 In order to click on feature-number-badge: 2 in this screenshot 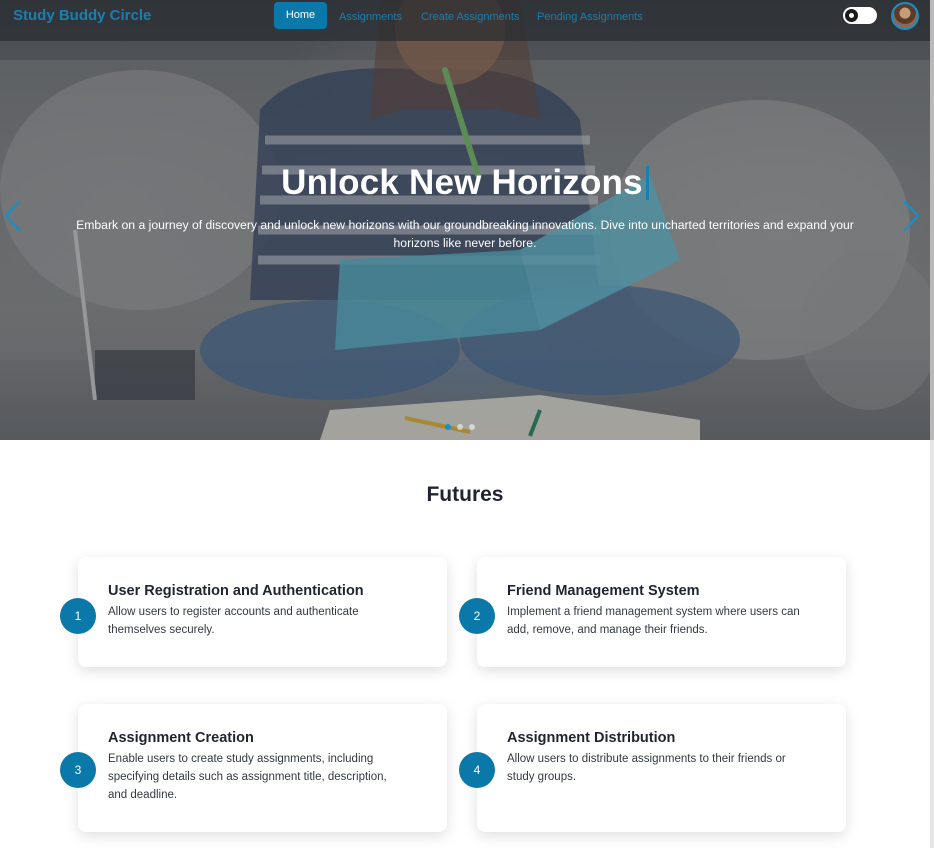, I will do `click(477, 616)`.